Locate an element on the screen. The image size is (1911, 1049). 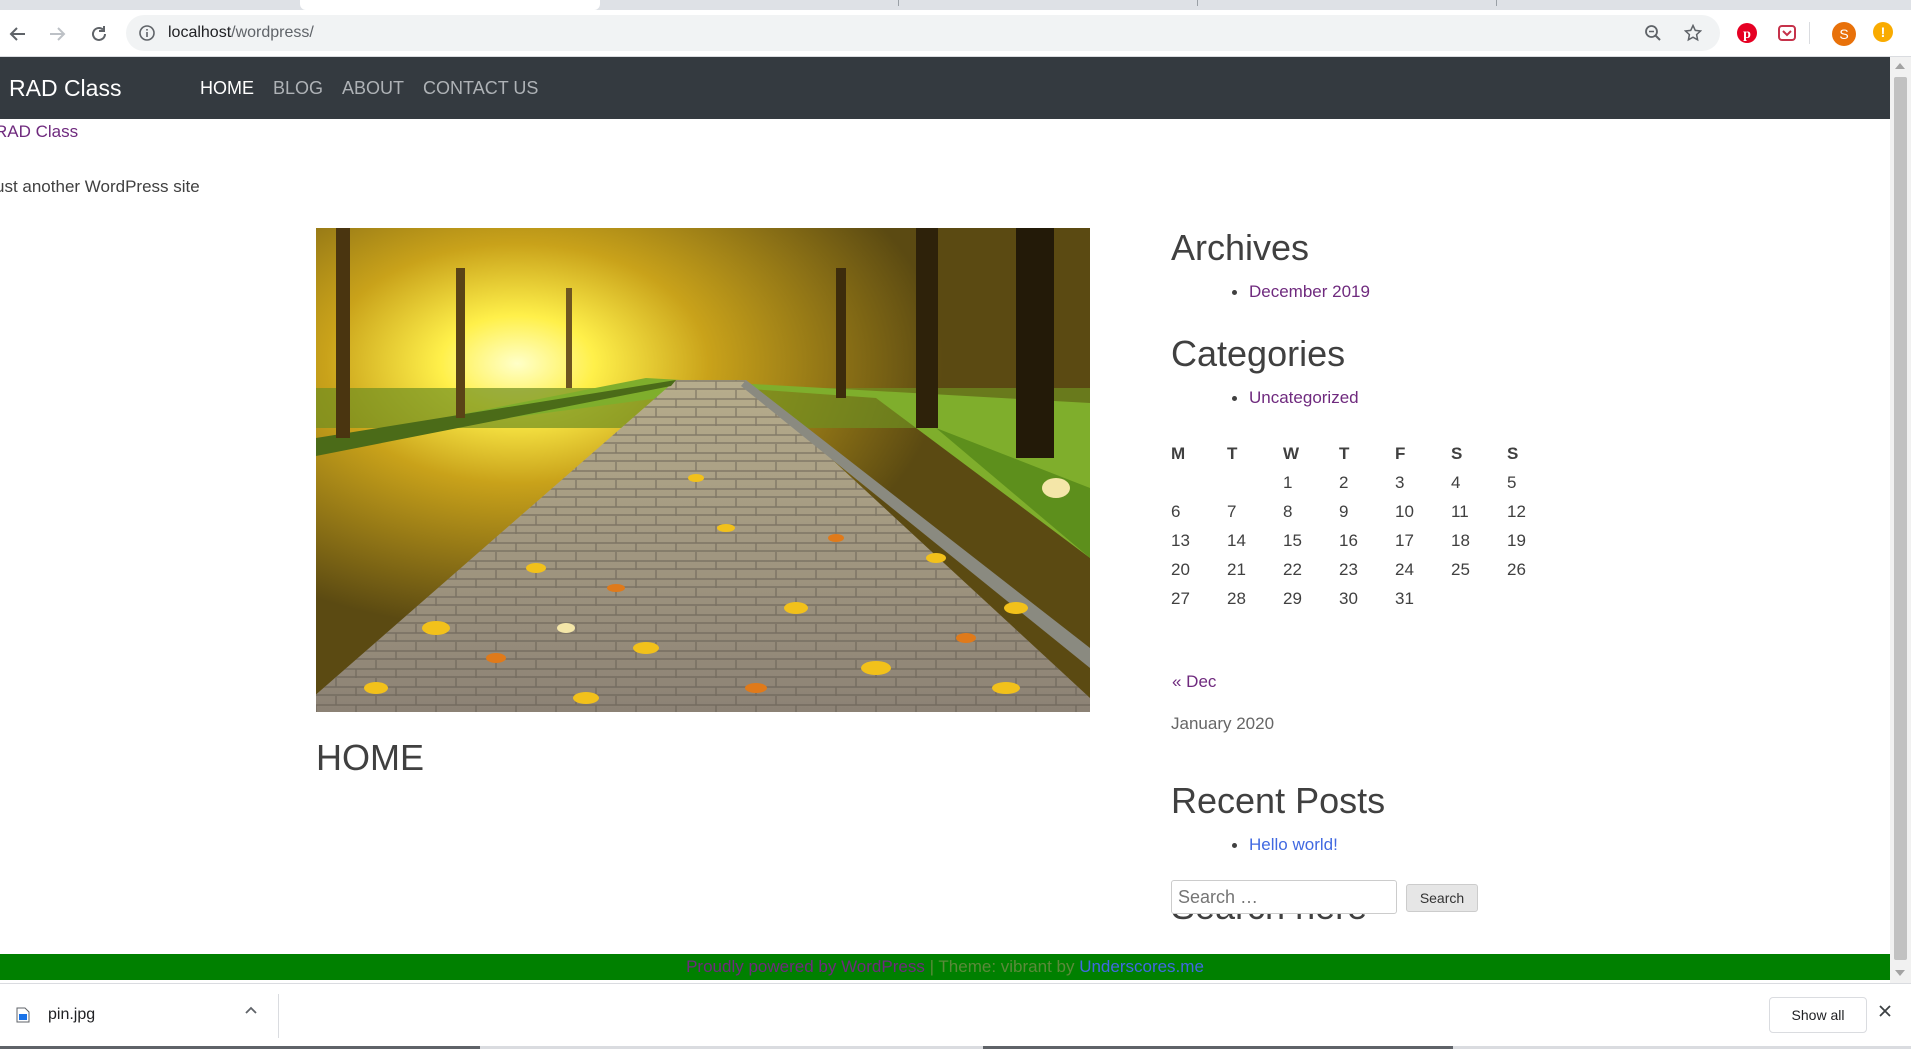
calendar-day: 14 is located at coordinates (1236, 540).